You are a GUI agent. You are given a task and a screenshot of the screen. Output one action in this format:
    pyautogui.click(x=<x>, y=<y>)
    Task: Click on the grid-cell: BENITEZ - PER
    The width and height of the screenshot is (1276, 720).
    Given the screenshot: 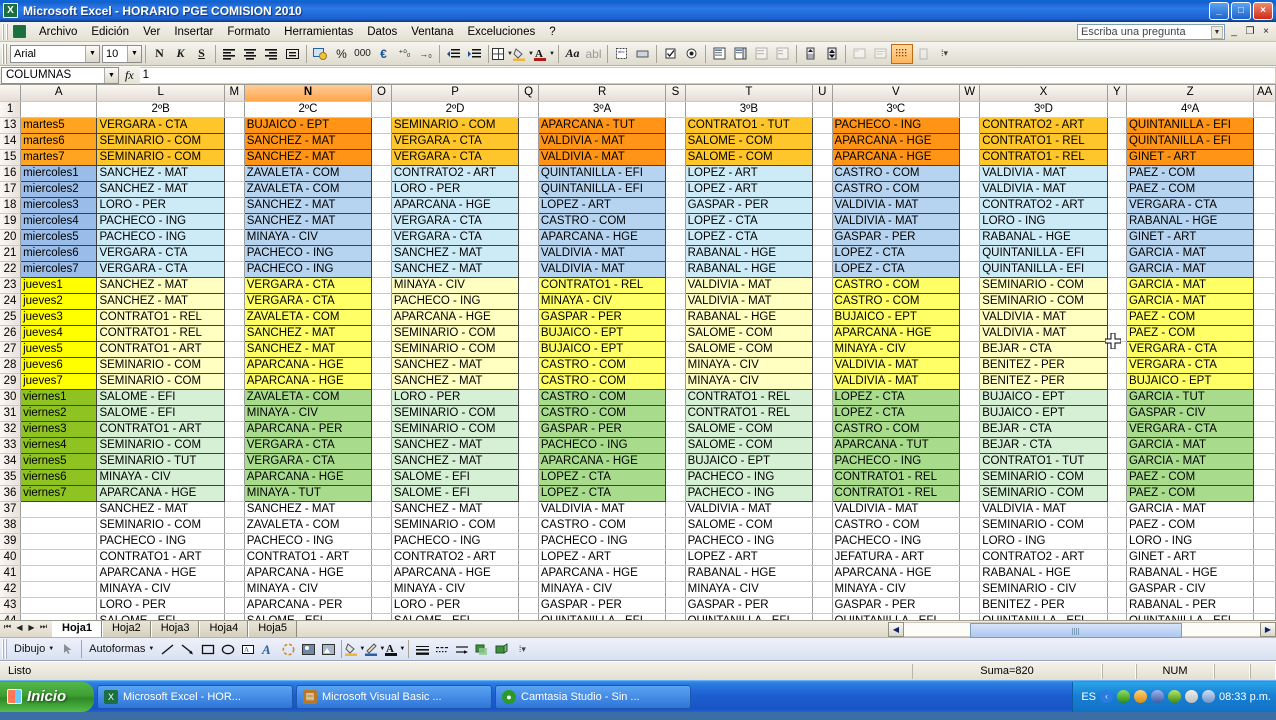 What is the action you would take?
    pyautogui.click(x=1043, y=381)
    